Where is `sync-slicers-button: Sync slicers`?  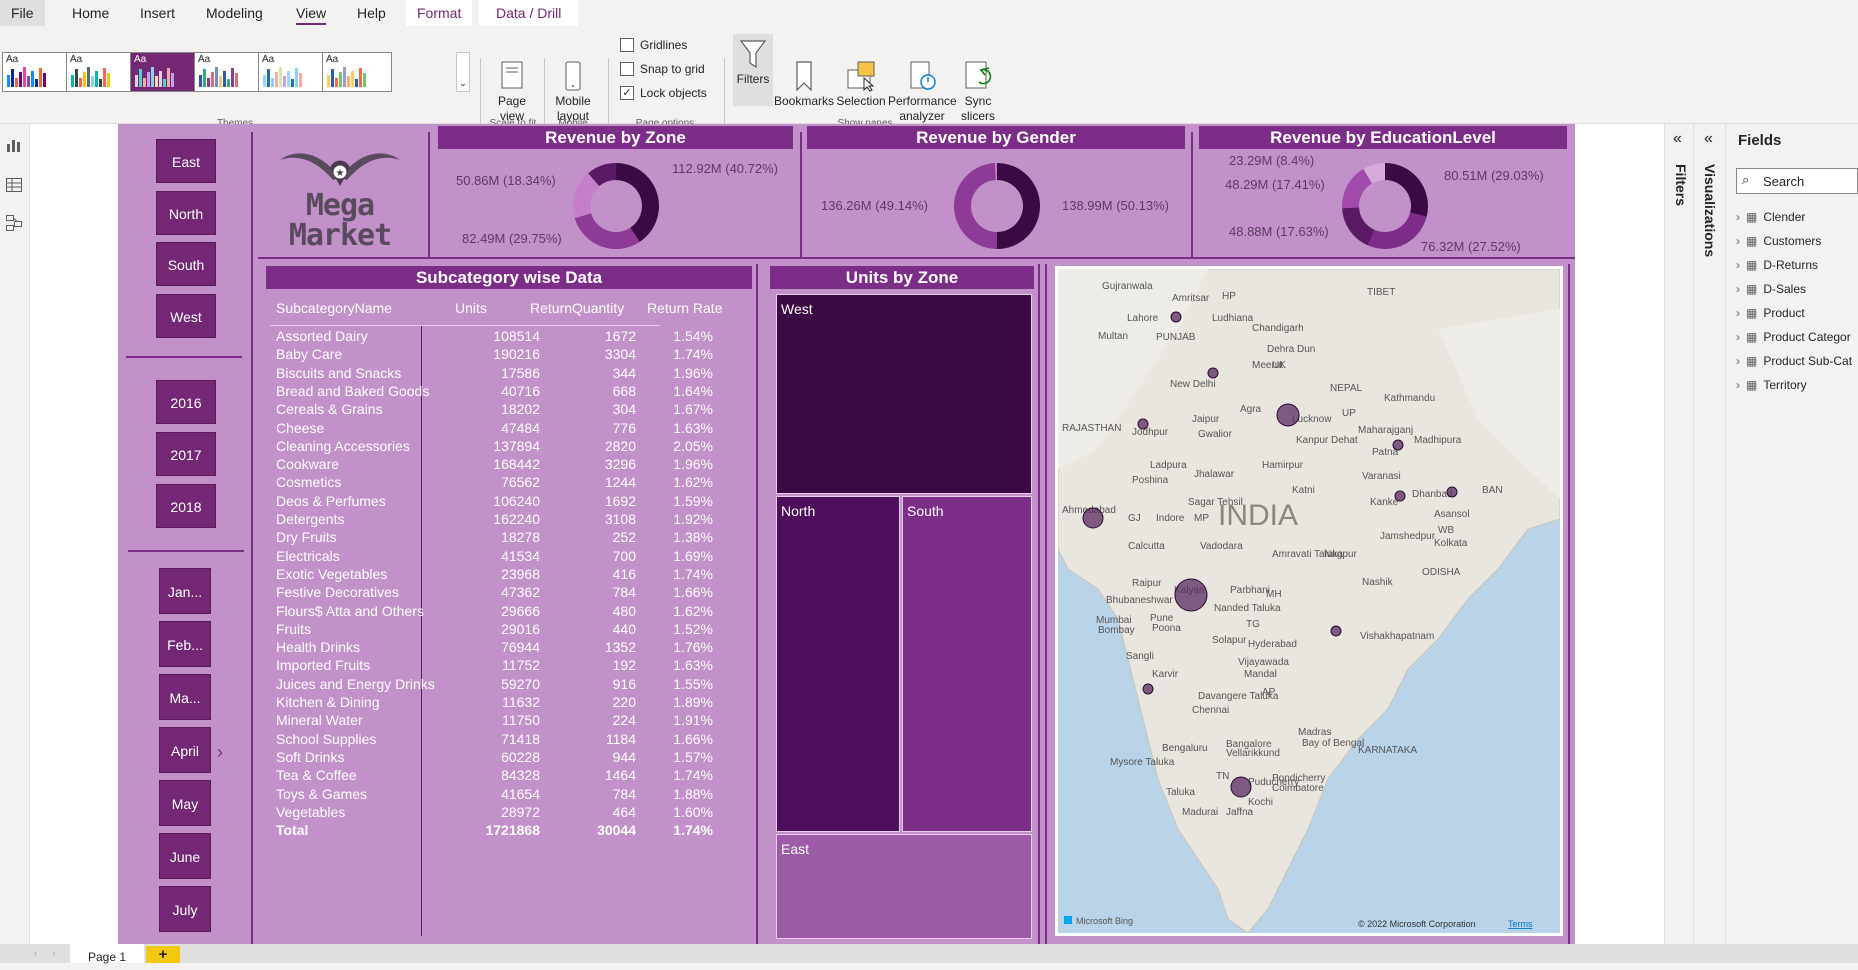 sync-slicers-button: Sync slicers is located at coordinates (978, 90).